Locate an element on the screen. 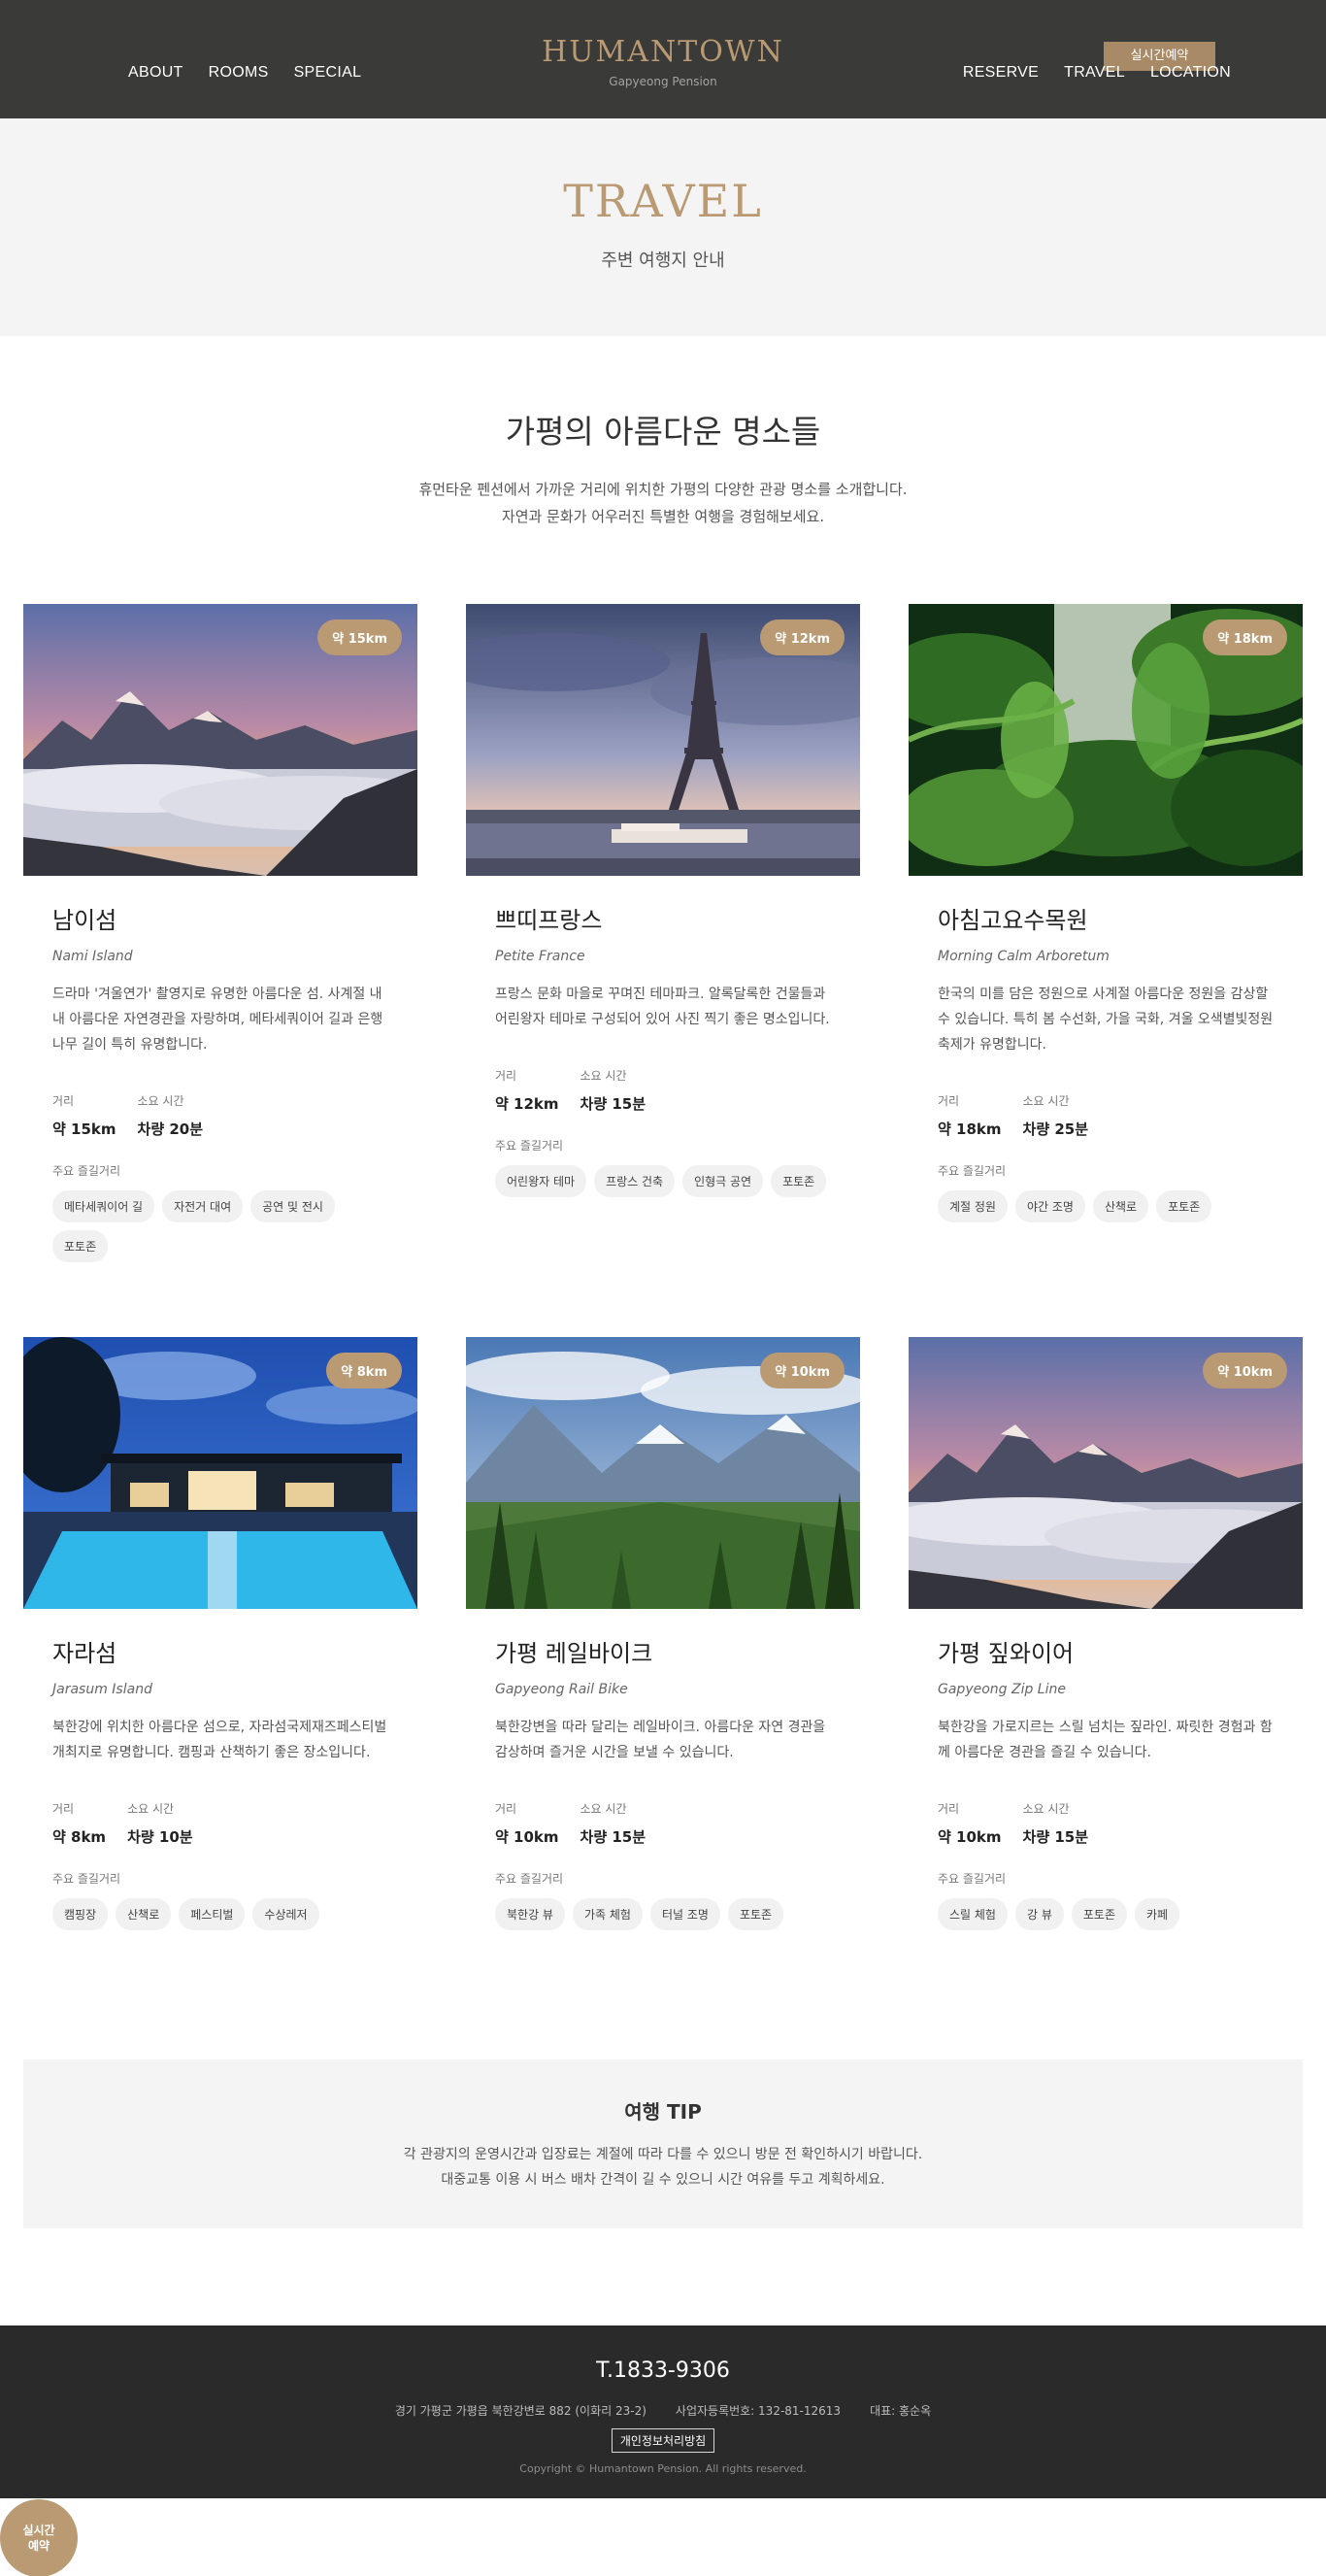  tag-list: 어린왕자 테마 프랑스 건축 인형극 공연 포토존 is located at coordinates (663, 1181).